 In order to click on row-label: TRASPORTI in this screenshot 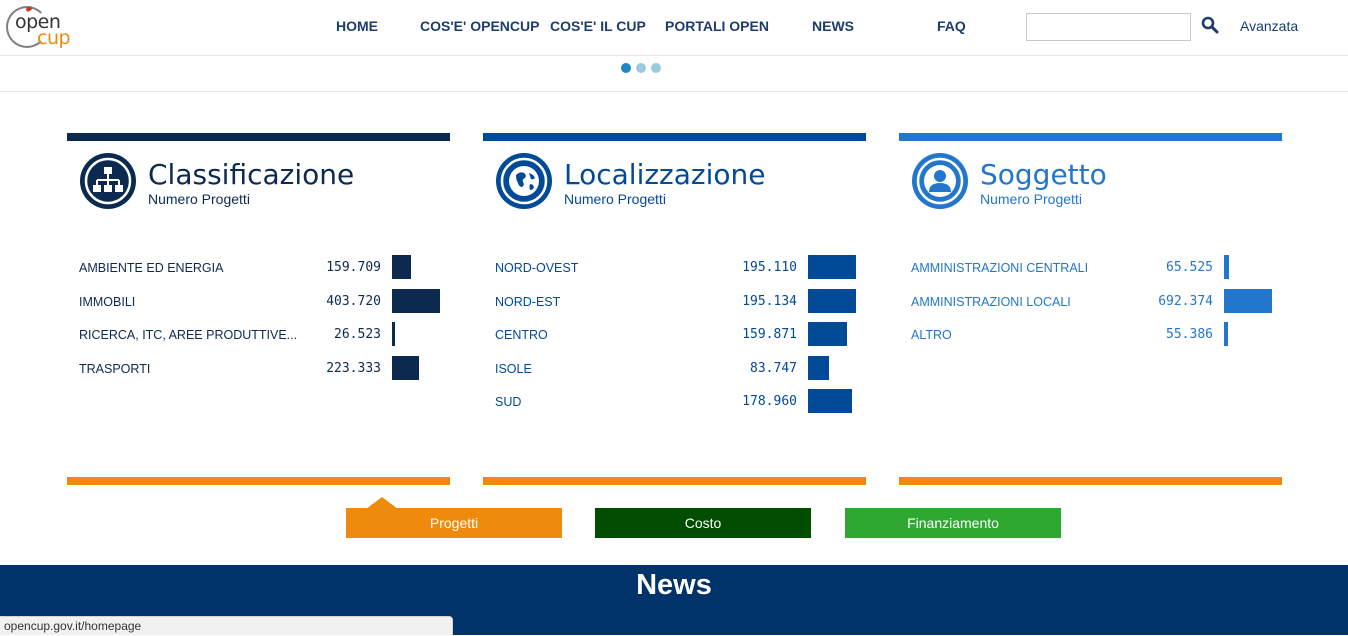, I will do `click(115, 368)`.